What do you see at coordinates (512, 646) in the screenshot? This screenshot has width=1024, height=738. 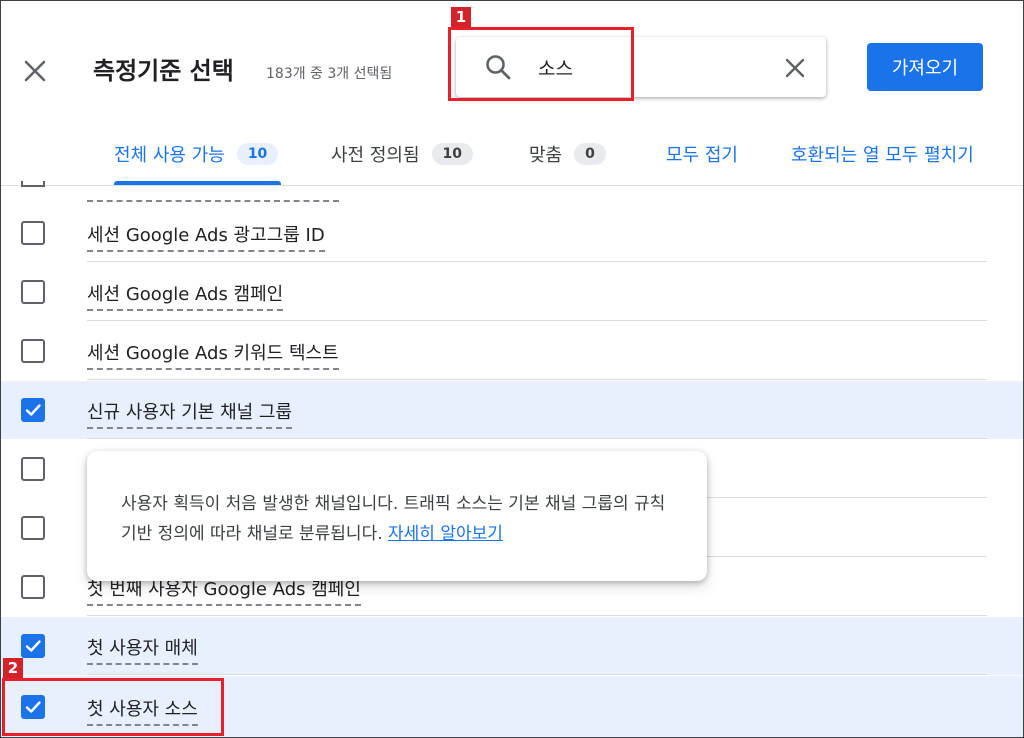 I see `list-item: 첫 사용자 매체` at bounding box center [512, 646].